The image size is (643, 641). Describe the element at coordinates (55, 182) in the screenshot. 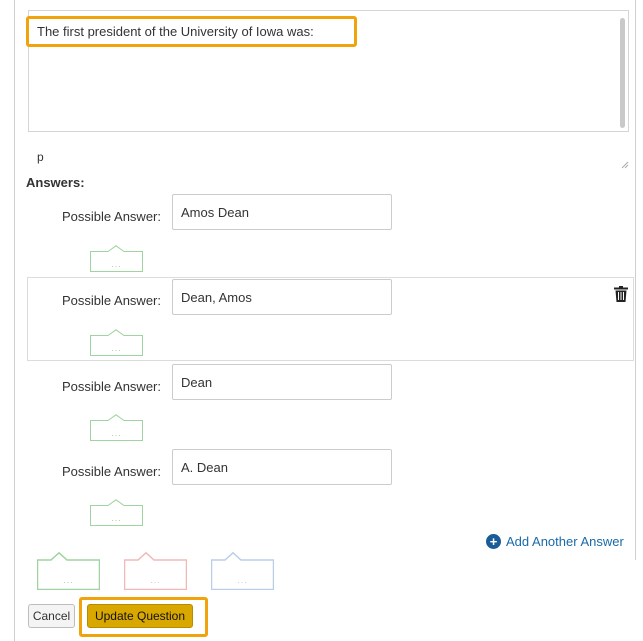

I see `answers-heading: Answers:` at that location.